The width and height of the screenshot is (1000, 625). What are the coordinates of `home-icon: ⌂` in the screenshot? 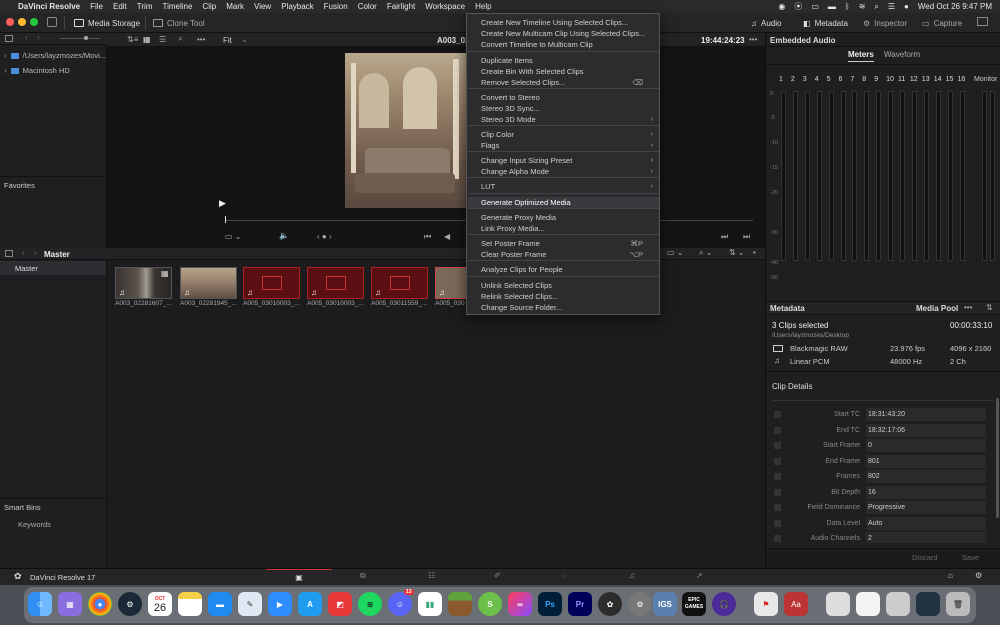 It's located at (950, 575).